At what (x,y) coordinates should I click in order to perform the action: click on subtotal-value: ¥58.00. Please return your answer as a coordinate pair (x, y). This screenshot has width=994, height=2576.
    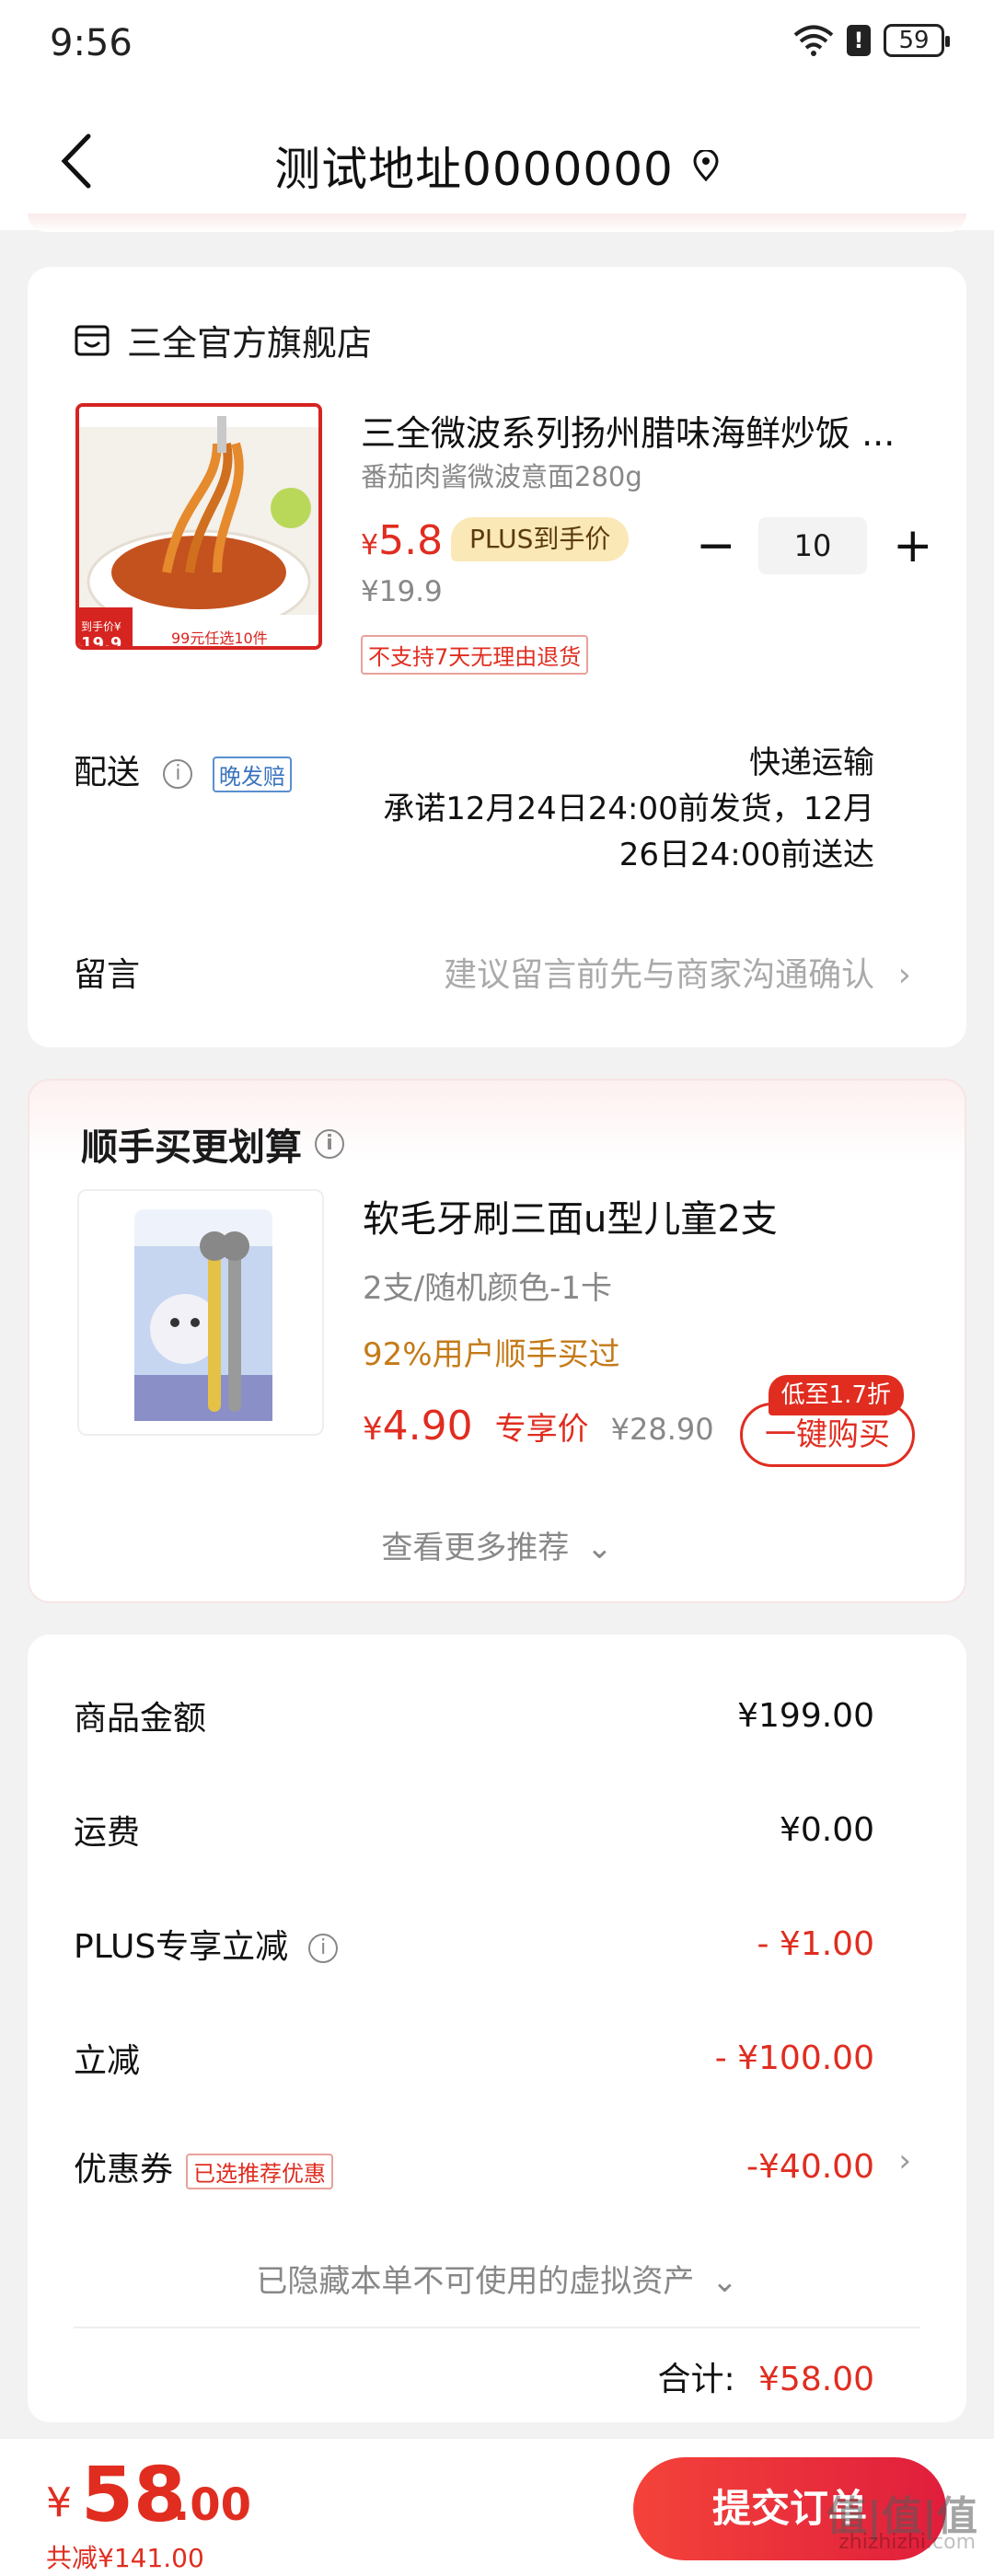
    Looking at the image, I should click on (816, 2380).